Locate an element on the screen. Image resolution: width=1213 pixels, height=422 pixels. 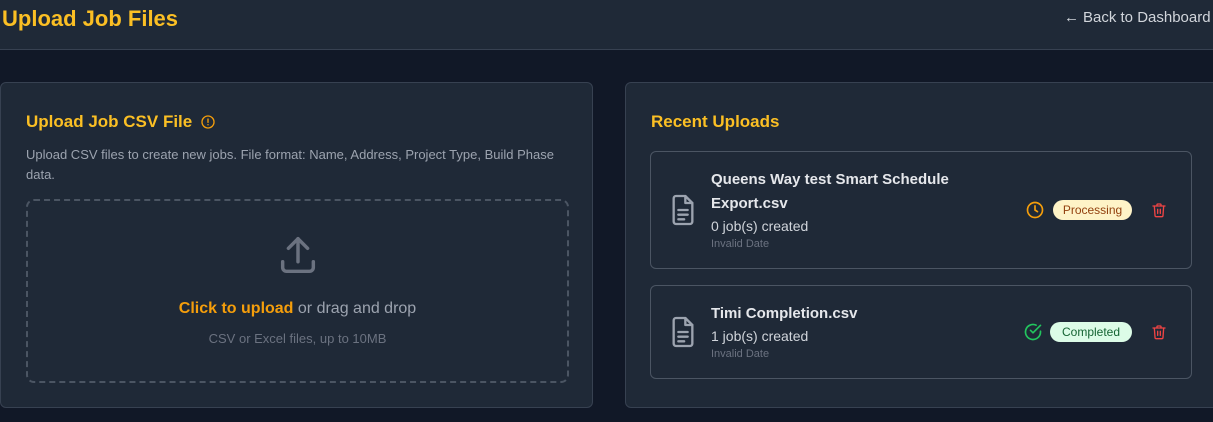
jobs-created: 0 job(s) created is located at coordinates (760, 226).